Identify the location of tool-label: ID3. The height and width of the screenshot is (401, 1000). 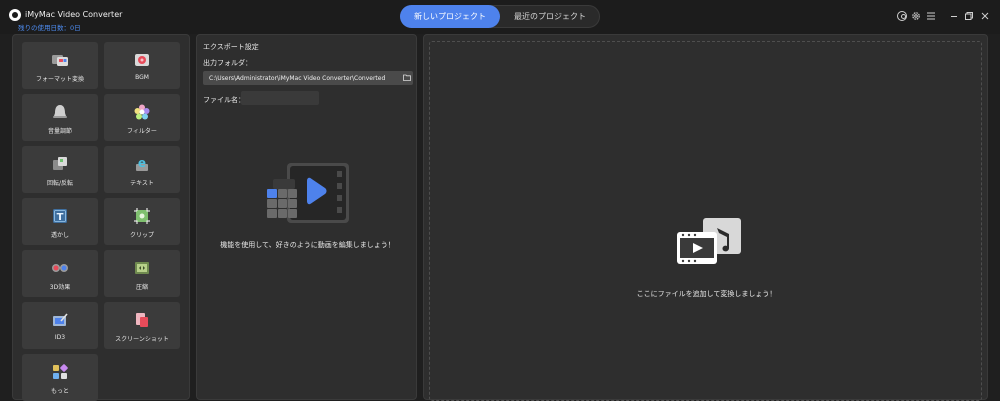
(60, 337).